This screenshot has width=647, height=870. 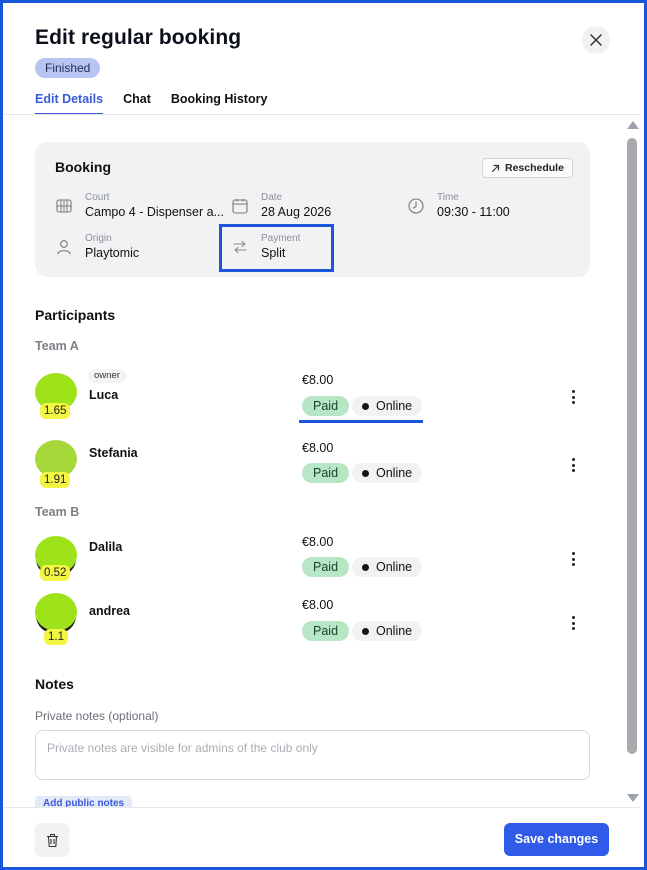 What do you see at coordinates (55, 411) in the screenshot?
I see `rating-badge: 1.65` at bounding box center [55, 411].